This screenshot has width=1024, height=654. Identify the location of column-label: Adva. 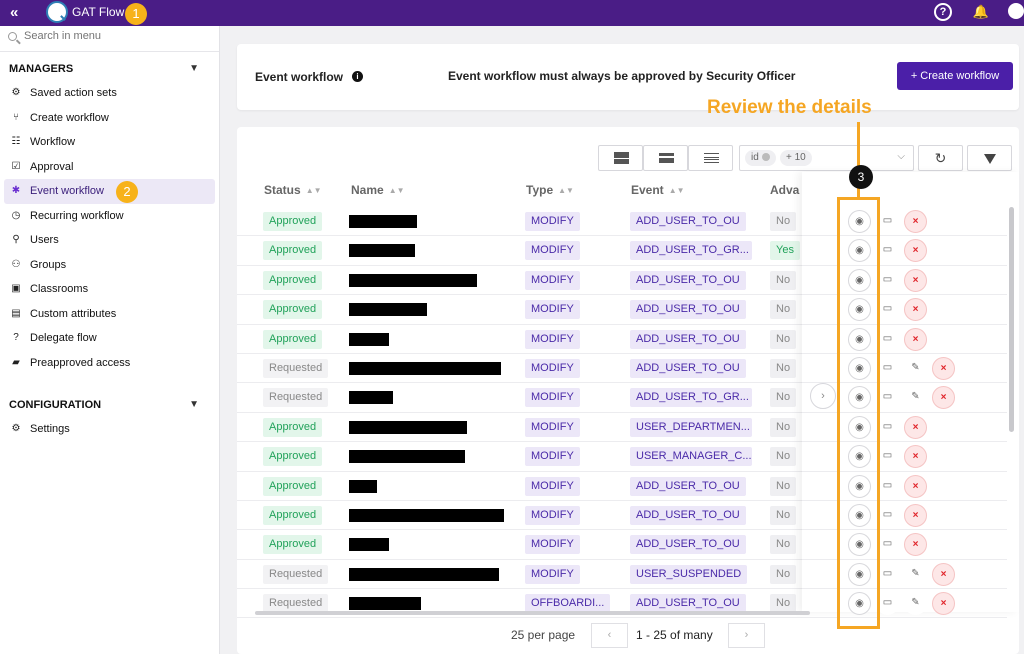
(785, 190).